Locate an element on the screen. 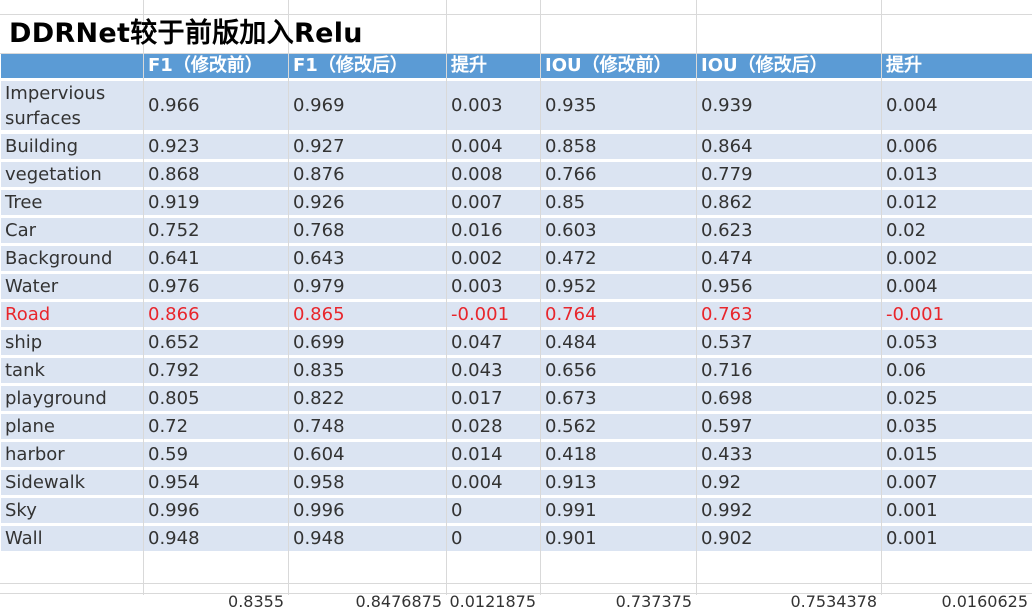 The image size is (1032, 613). table-cell: 0.59 is located at coordinates (216, 454).